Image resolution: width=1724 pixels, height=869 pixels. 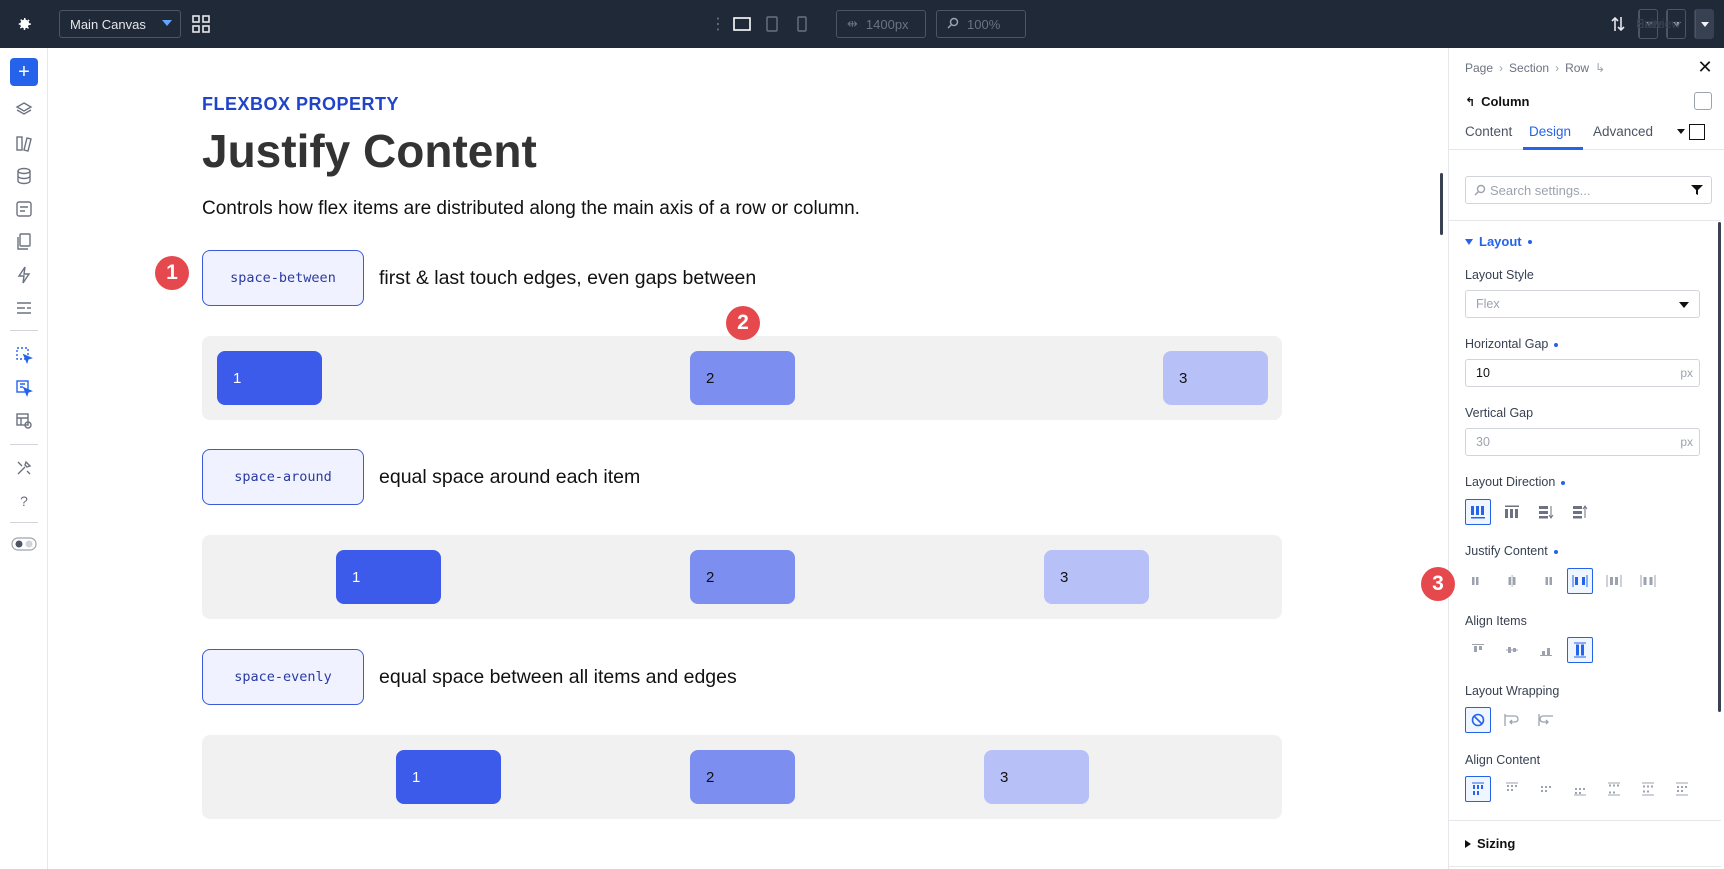 What do you see at coordinates (1623, 131) in the screenshot?
I see `tab-advanced: Advanced` at bounding box center [1623, 131].